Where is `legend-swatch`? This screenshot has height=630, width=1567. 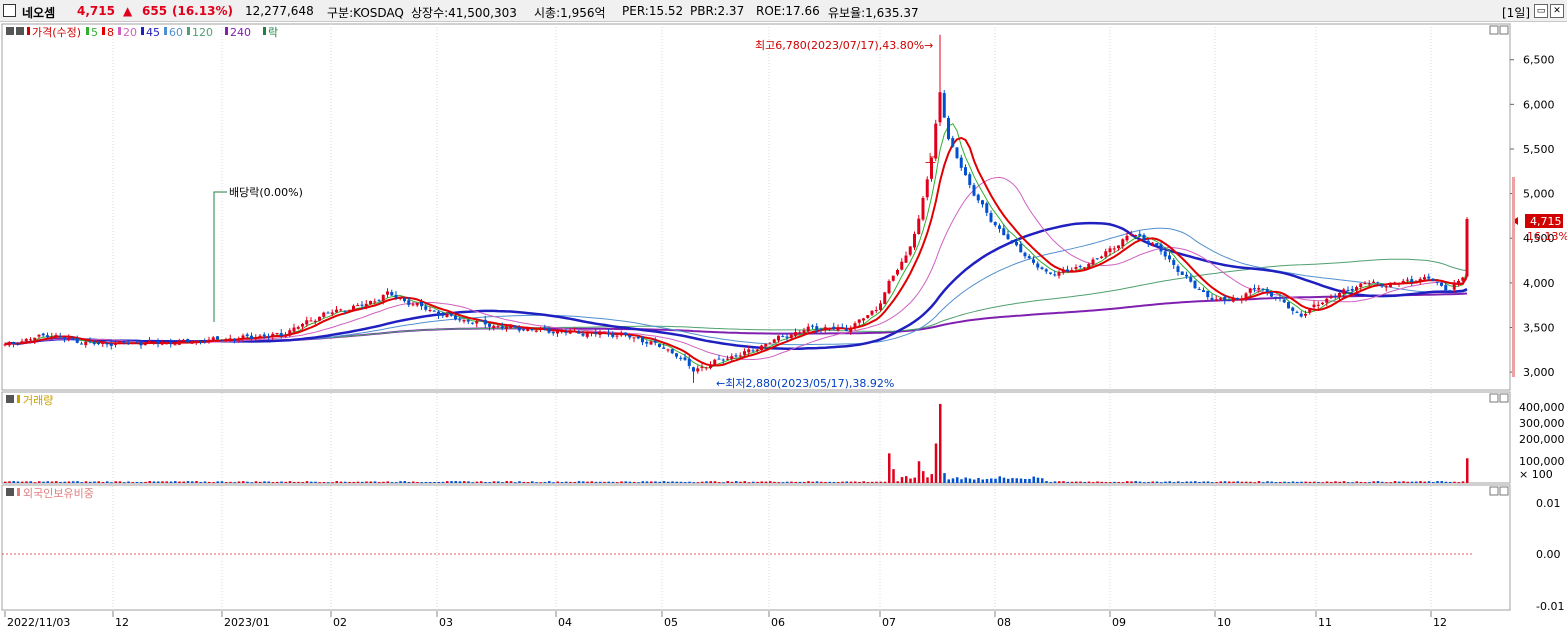
legend-swatch is located at coordinates (28, 31).